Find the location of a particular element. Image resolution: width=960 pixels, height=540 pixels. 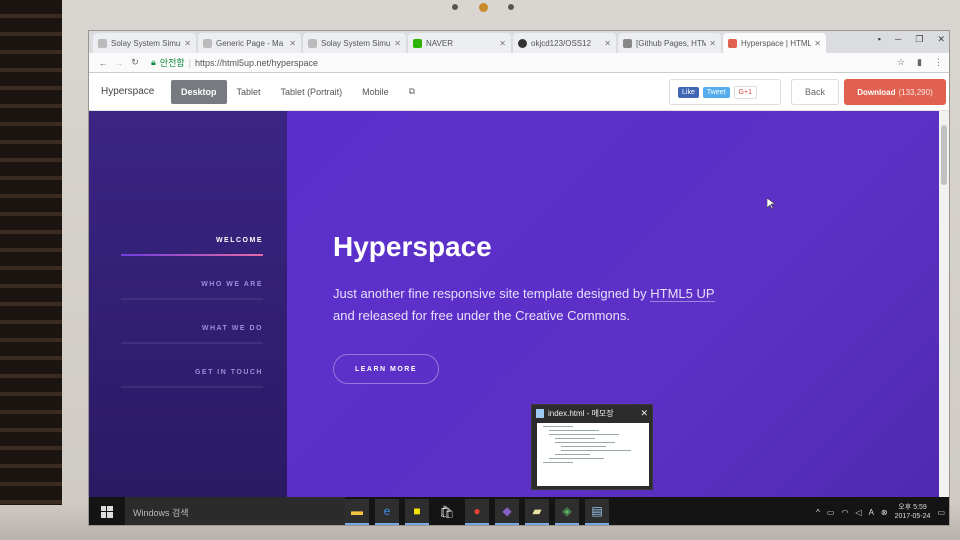

tab-title: Generic Page - Ma is located at coordinates (250, 43).